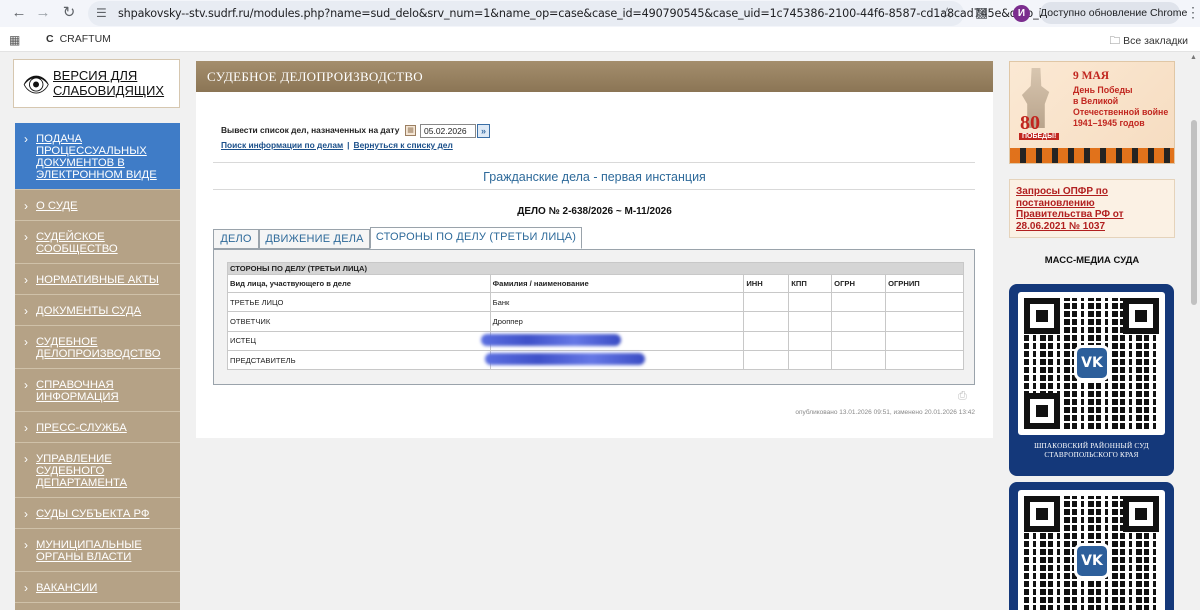  Describe the element at coordinates (85, 39) in the screenshot. I see `bookmark-label: CRAFTUM` at that location.